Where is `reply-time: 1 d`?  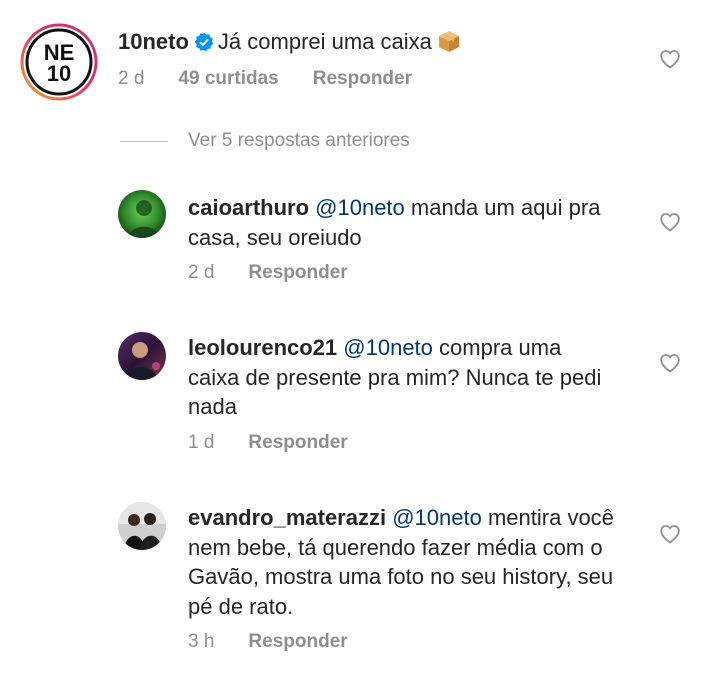
reply-time: 1 d is located at coordinates (201, 442).